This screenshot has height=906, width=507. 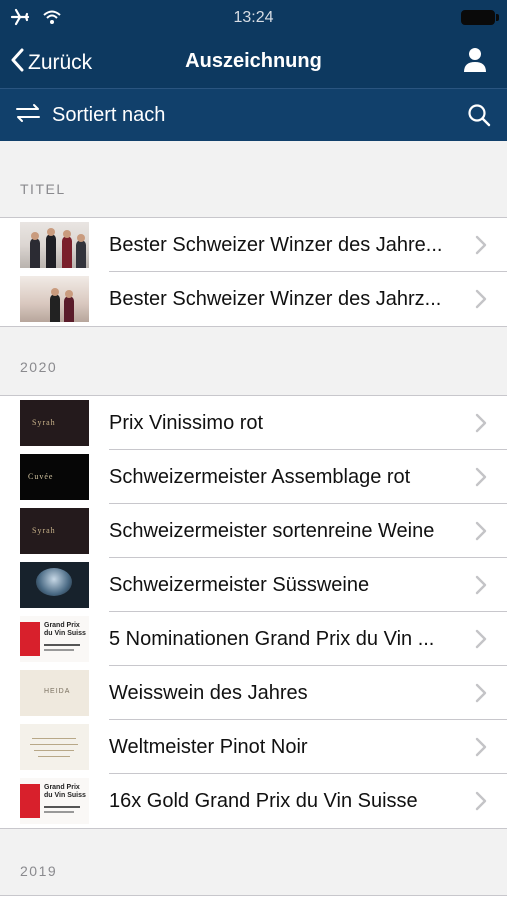 I want to click on item-title: Weltmeister Pinot Noir, so click(x=208, y=747).